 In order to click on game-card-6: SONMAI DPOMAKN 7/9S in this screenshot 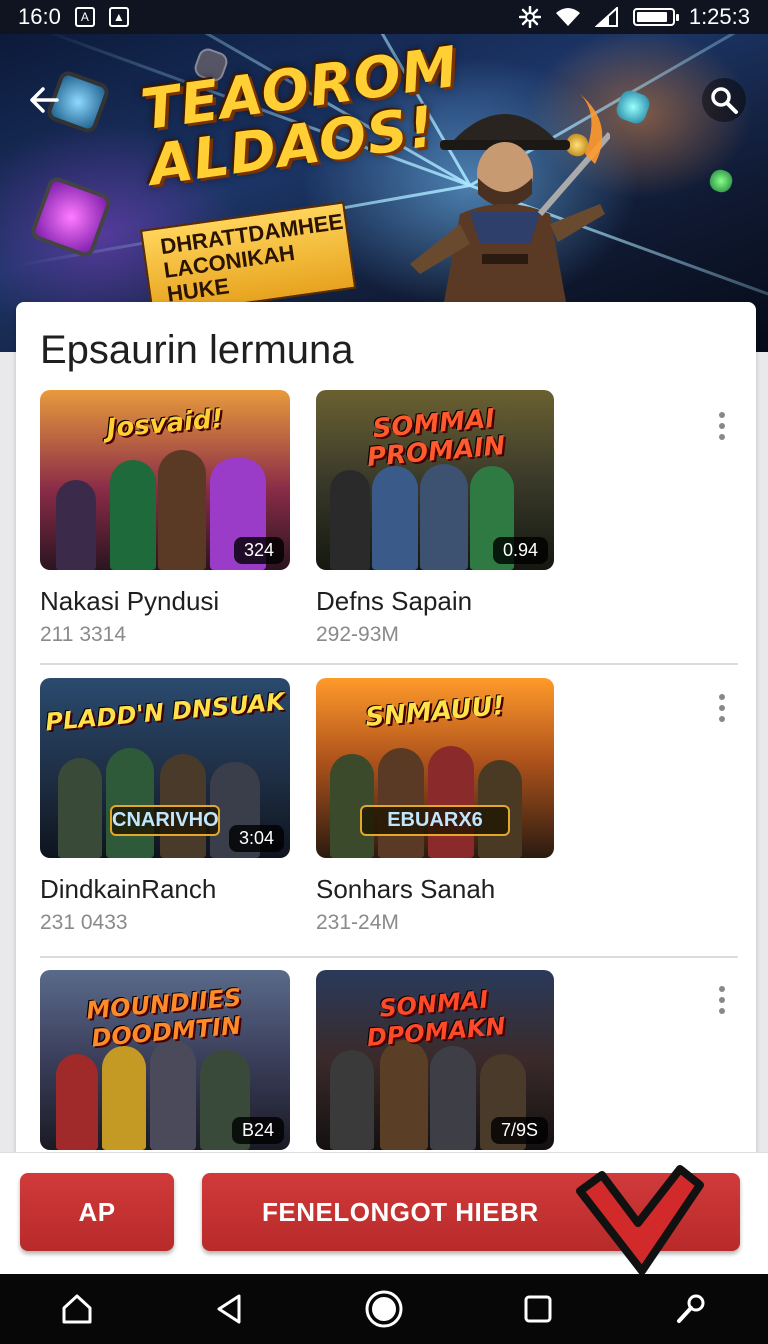, I will do `click(435, 1060)`.